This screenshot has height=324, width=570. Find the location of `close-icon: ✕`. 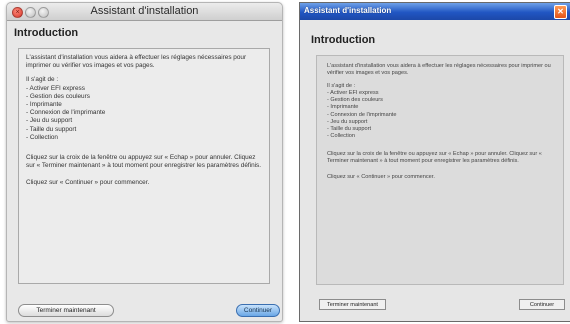

close-icon: ✕ is located at coordinates (560, 12).